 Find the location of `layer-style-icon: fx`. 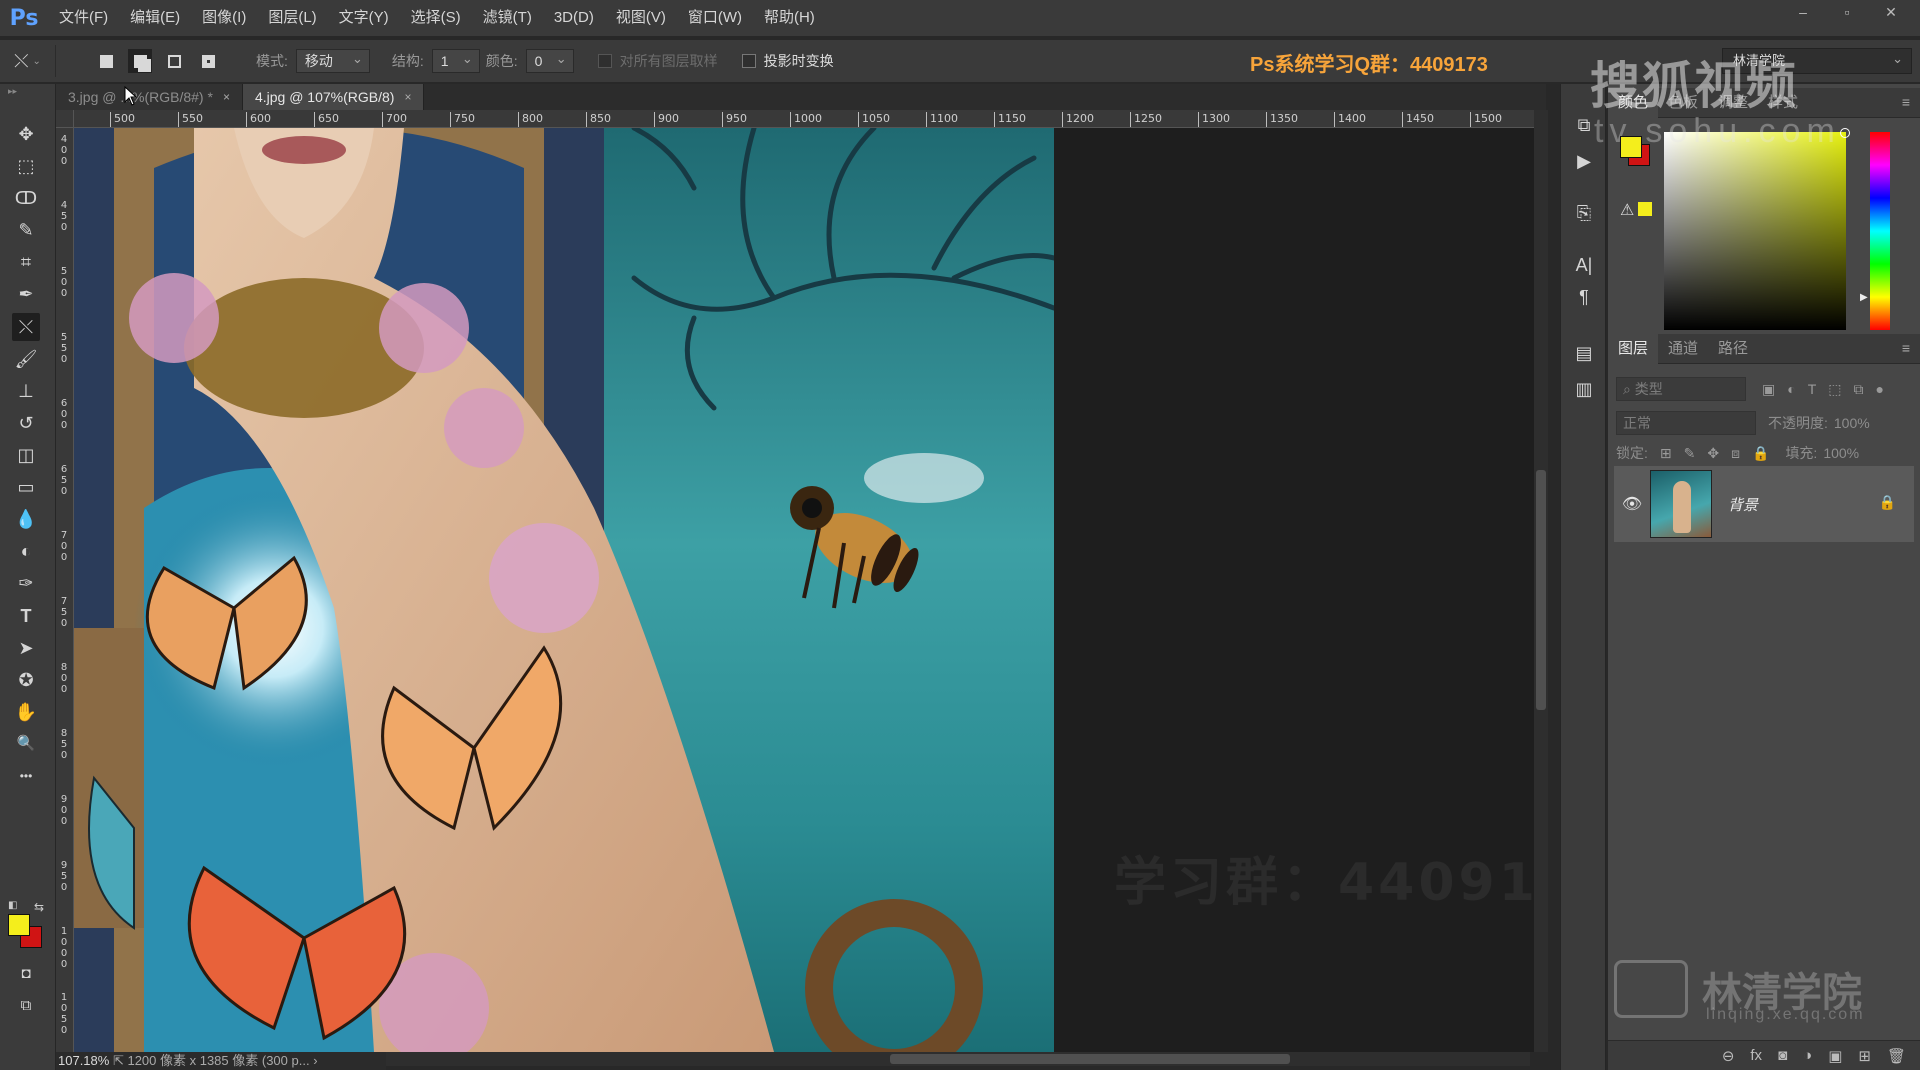

layer-style-icon: fx is located at coordinates (1756, 1055).